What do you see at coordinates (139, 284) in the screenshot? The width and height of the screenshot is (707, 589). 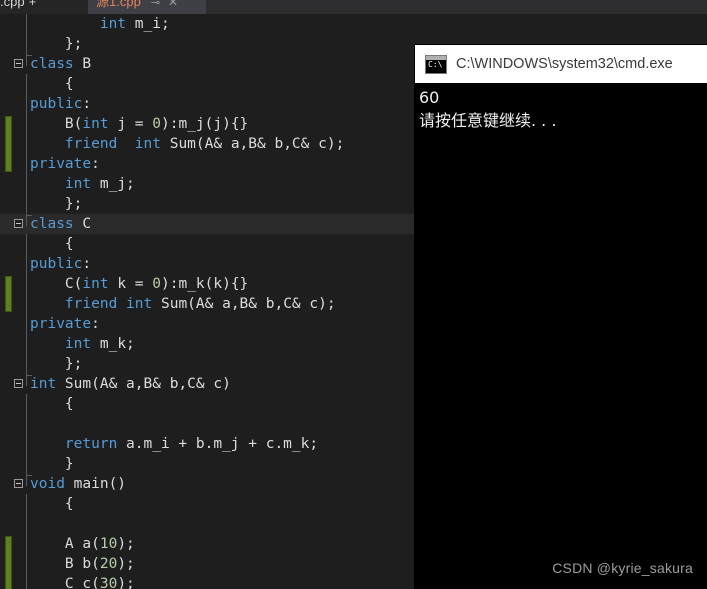 I see `code-line-text: C(int k = 0):m_k(k){}` at bounding box center [139, 284].